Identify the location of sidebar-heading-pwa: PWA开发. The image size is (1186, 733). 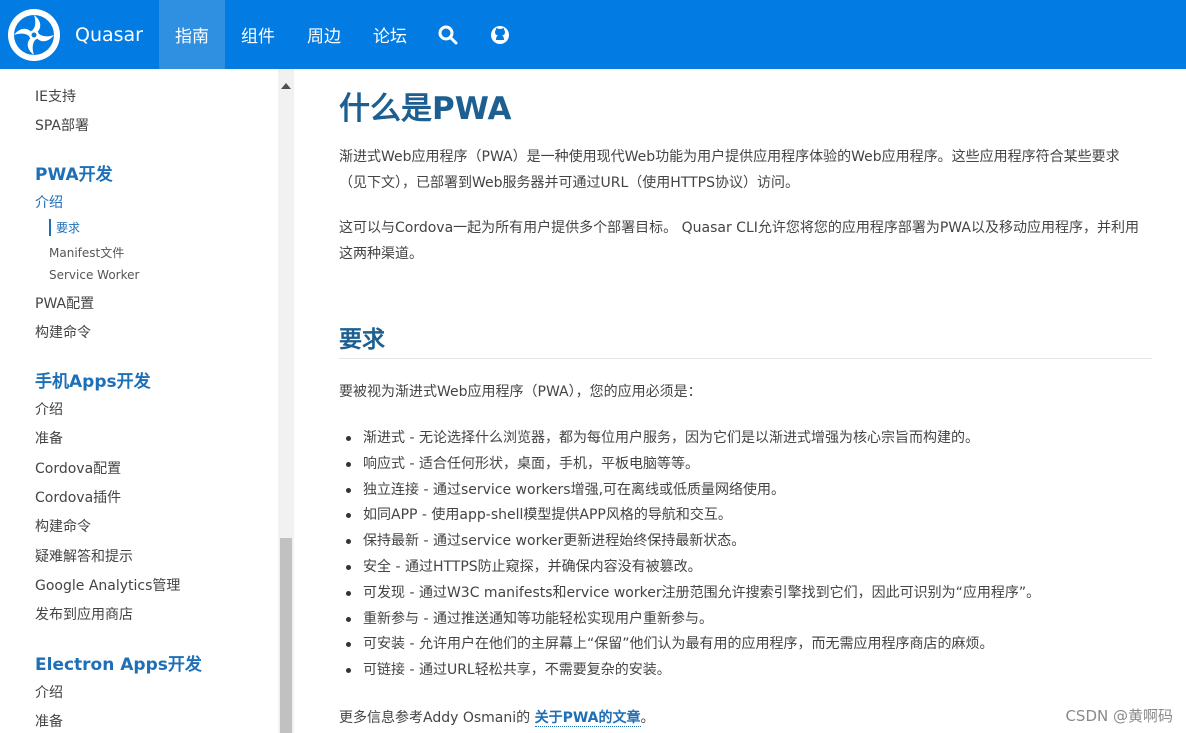
(74, 172).